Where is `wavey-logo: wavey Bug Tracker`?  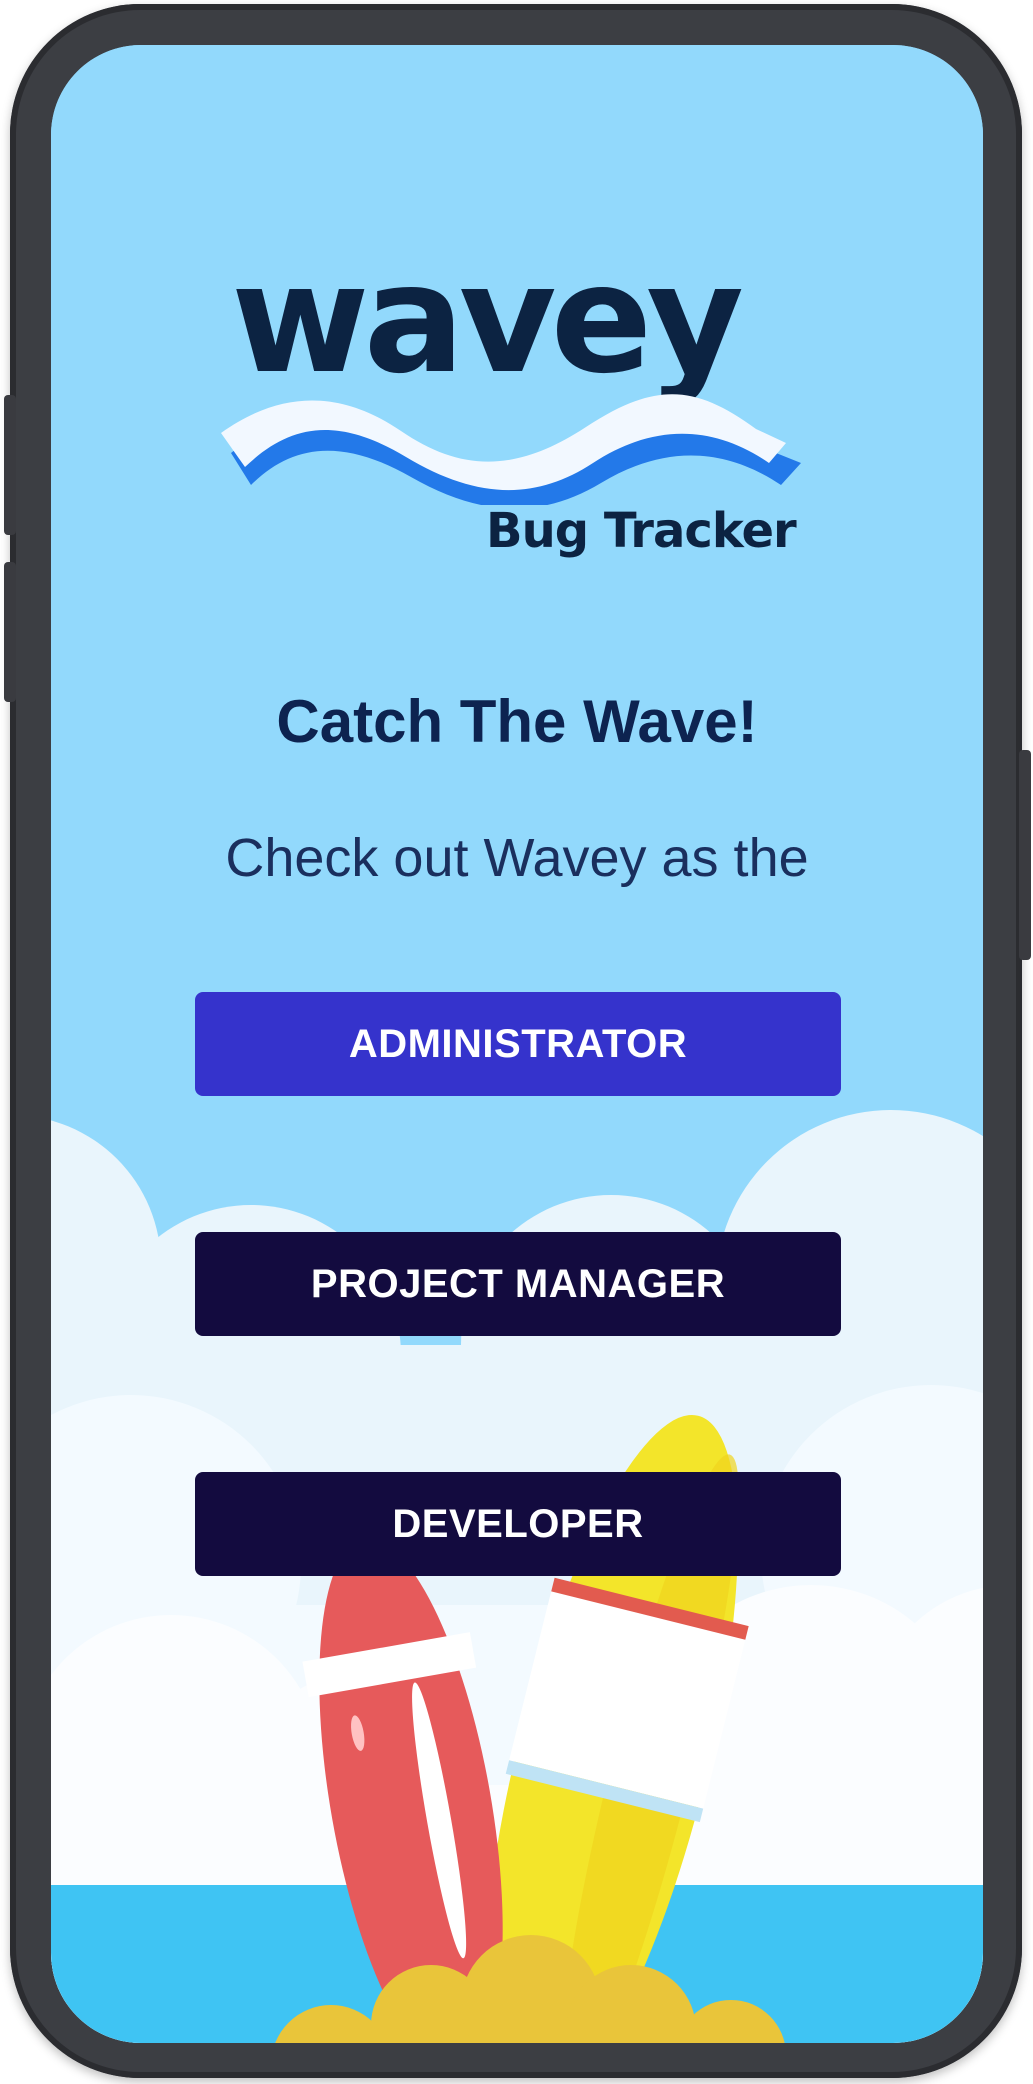 wavey-logo: wavey Bug Tracker is located at coordinates (511, 410).